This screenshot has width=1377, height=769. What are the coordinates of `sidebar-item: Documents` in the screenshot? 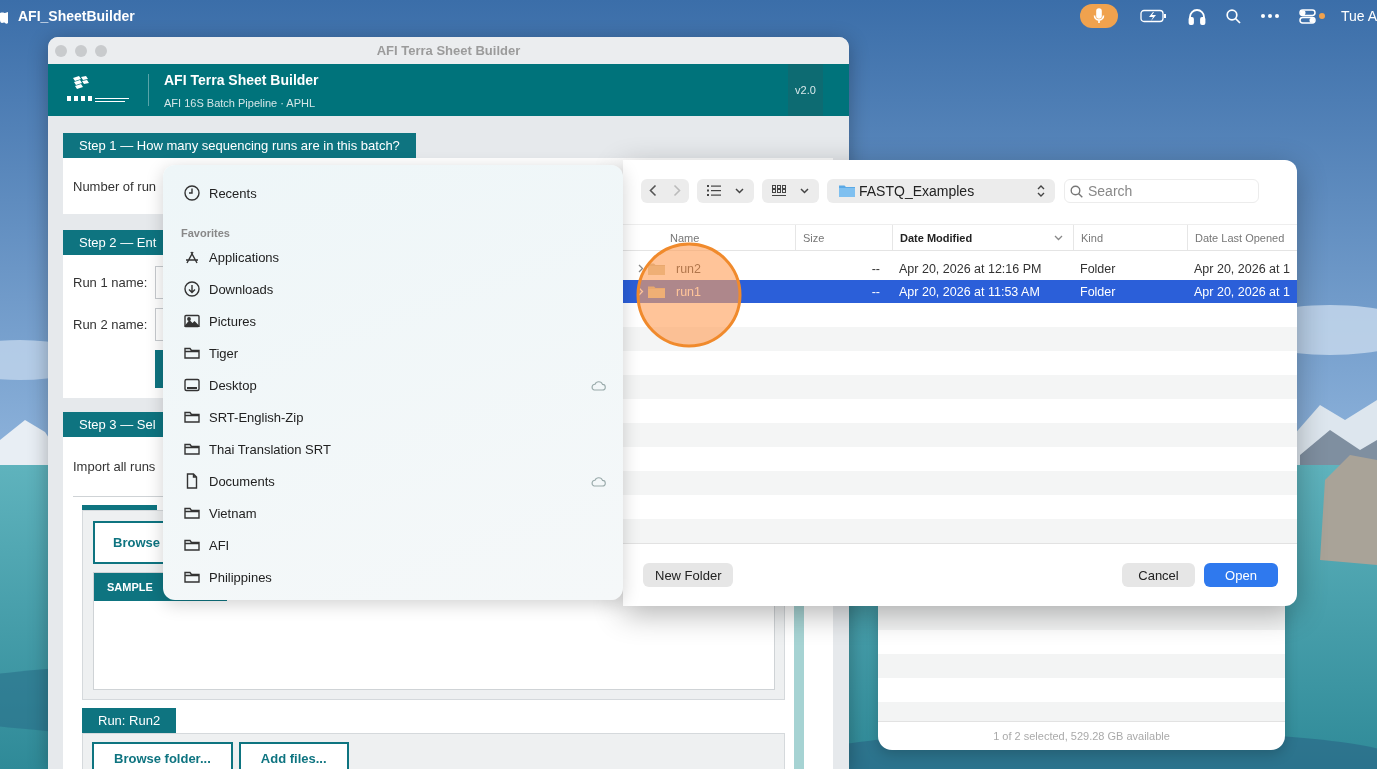 It's located at (403, 481).